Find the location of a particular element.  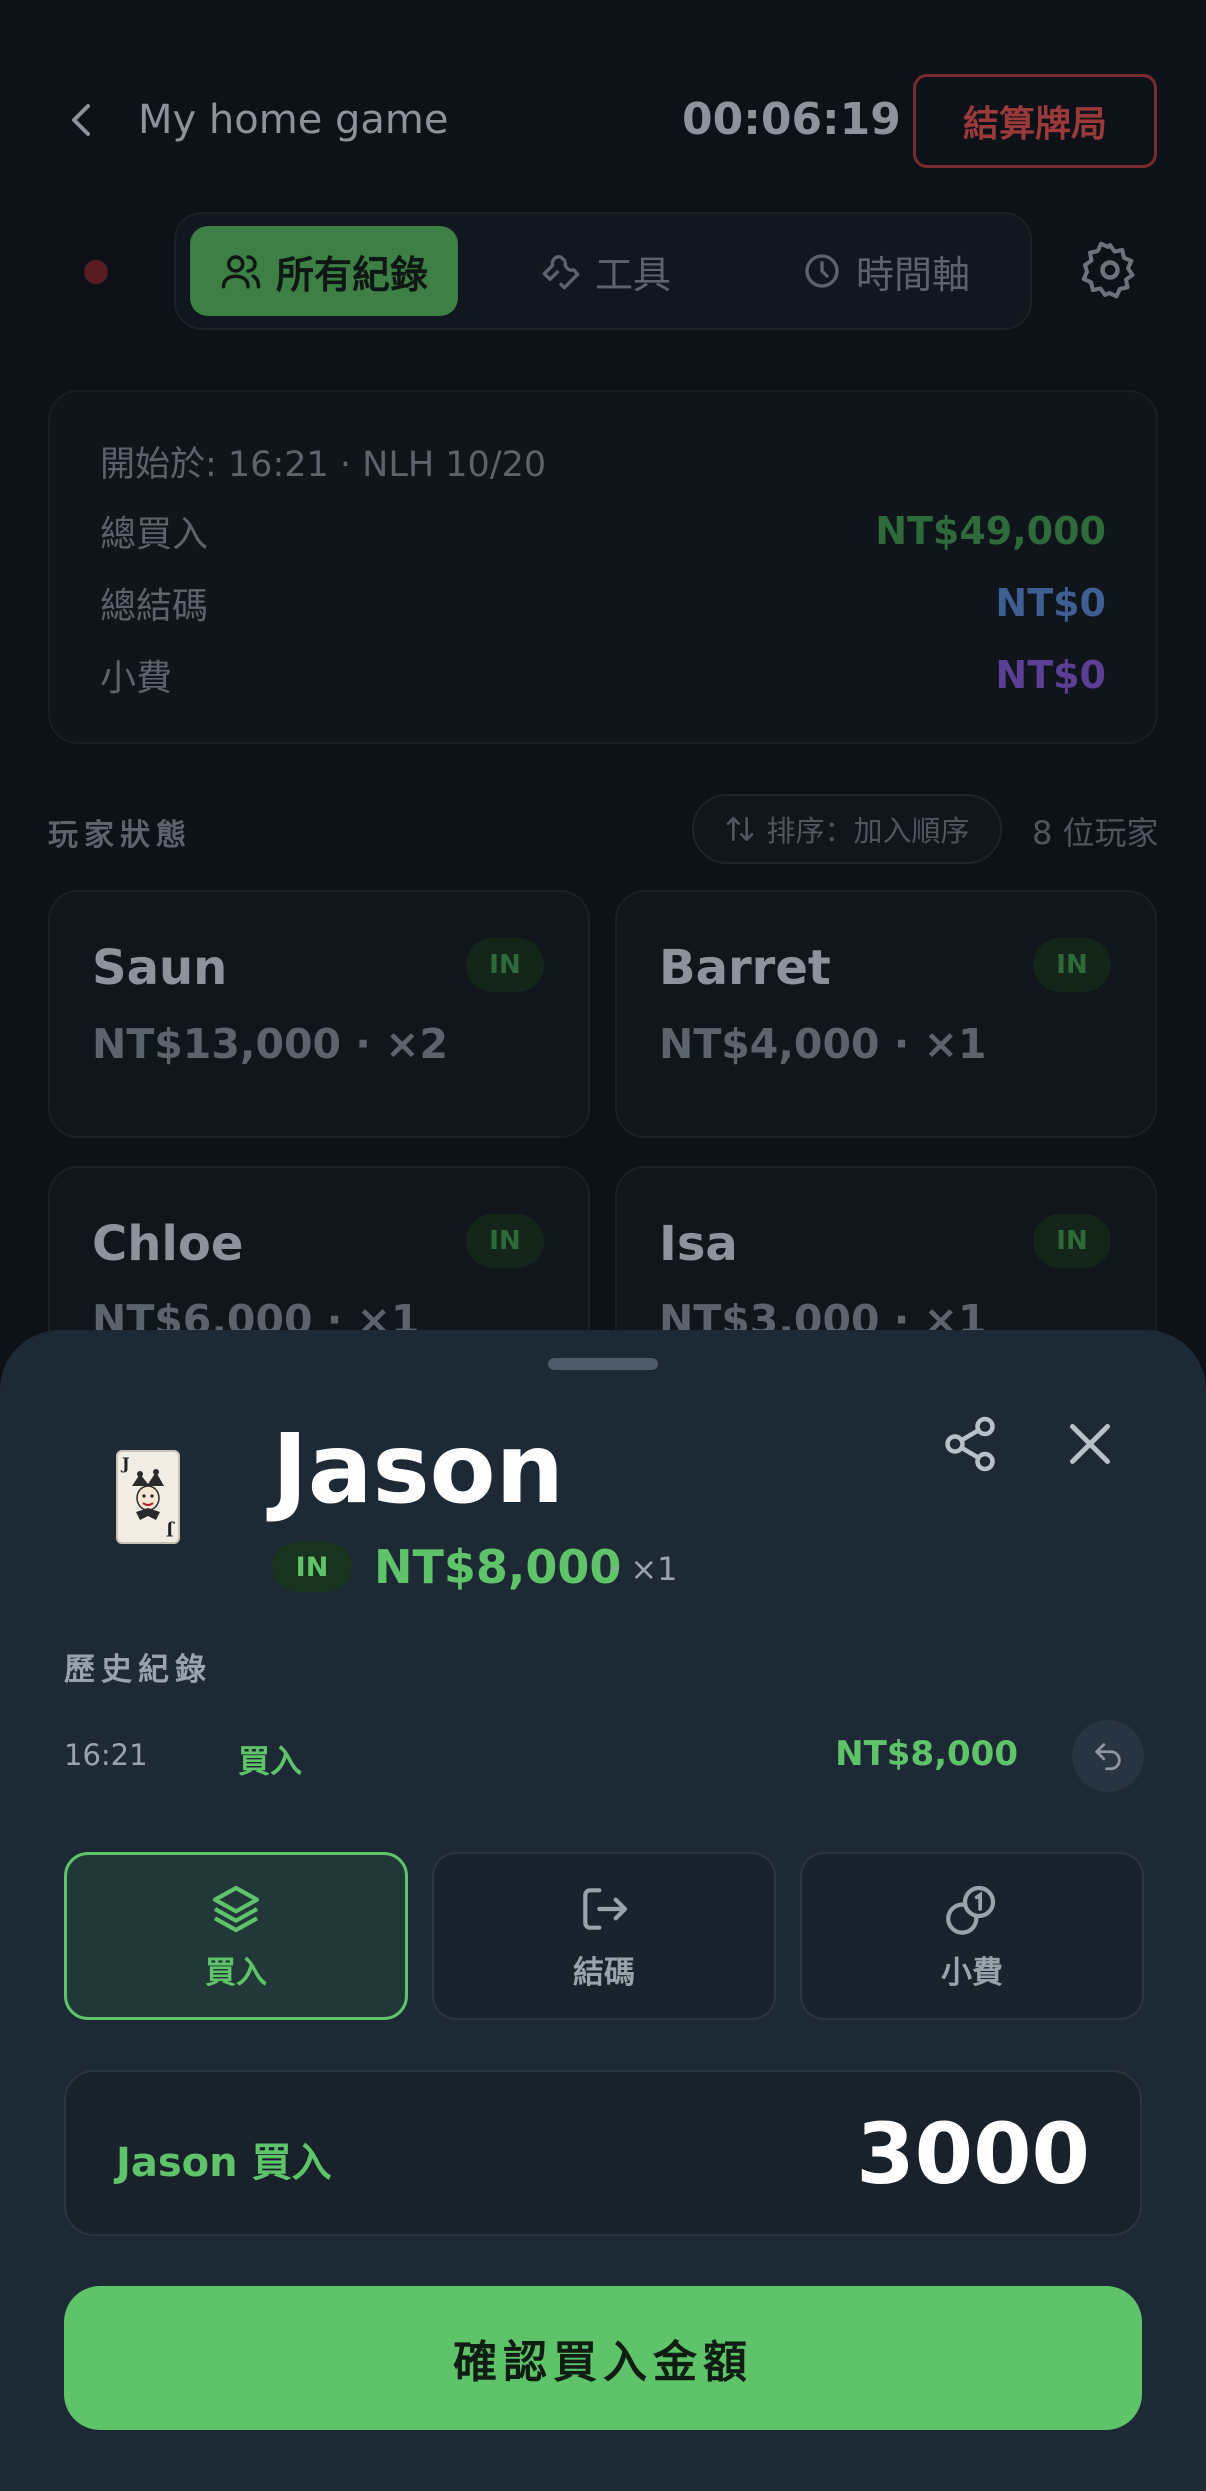

tips-row: 小費 NT$0 is located at coordinates (603, 675).